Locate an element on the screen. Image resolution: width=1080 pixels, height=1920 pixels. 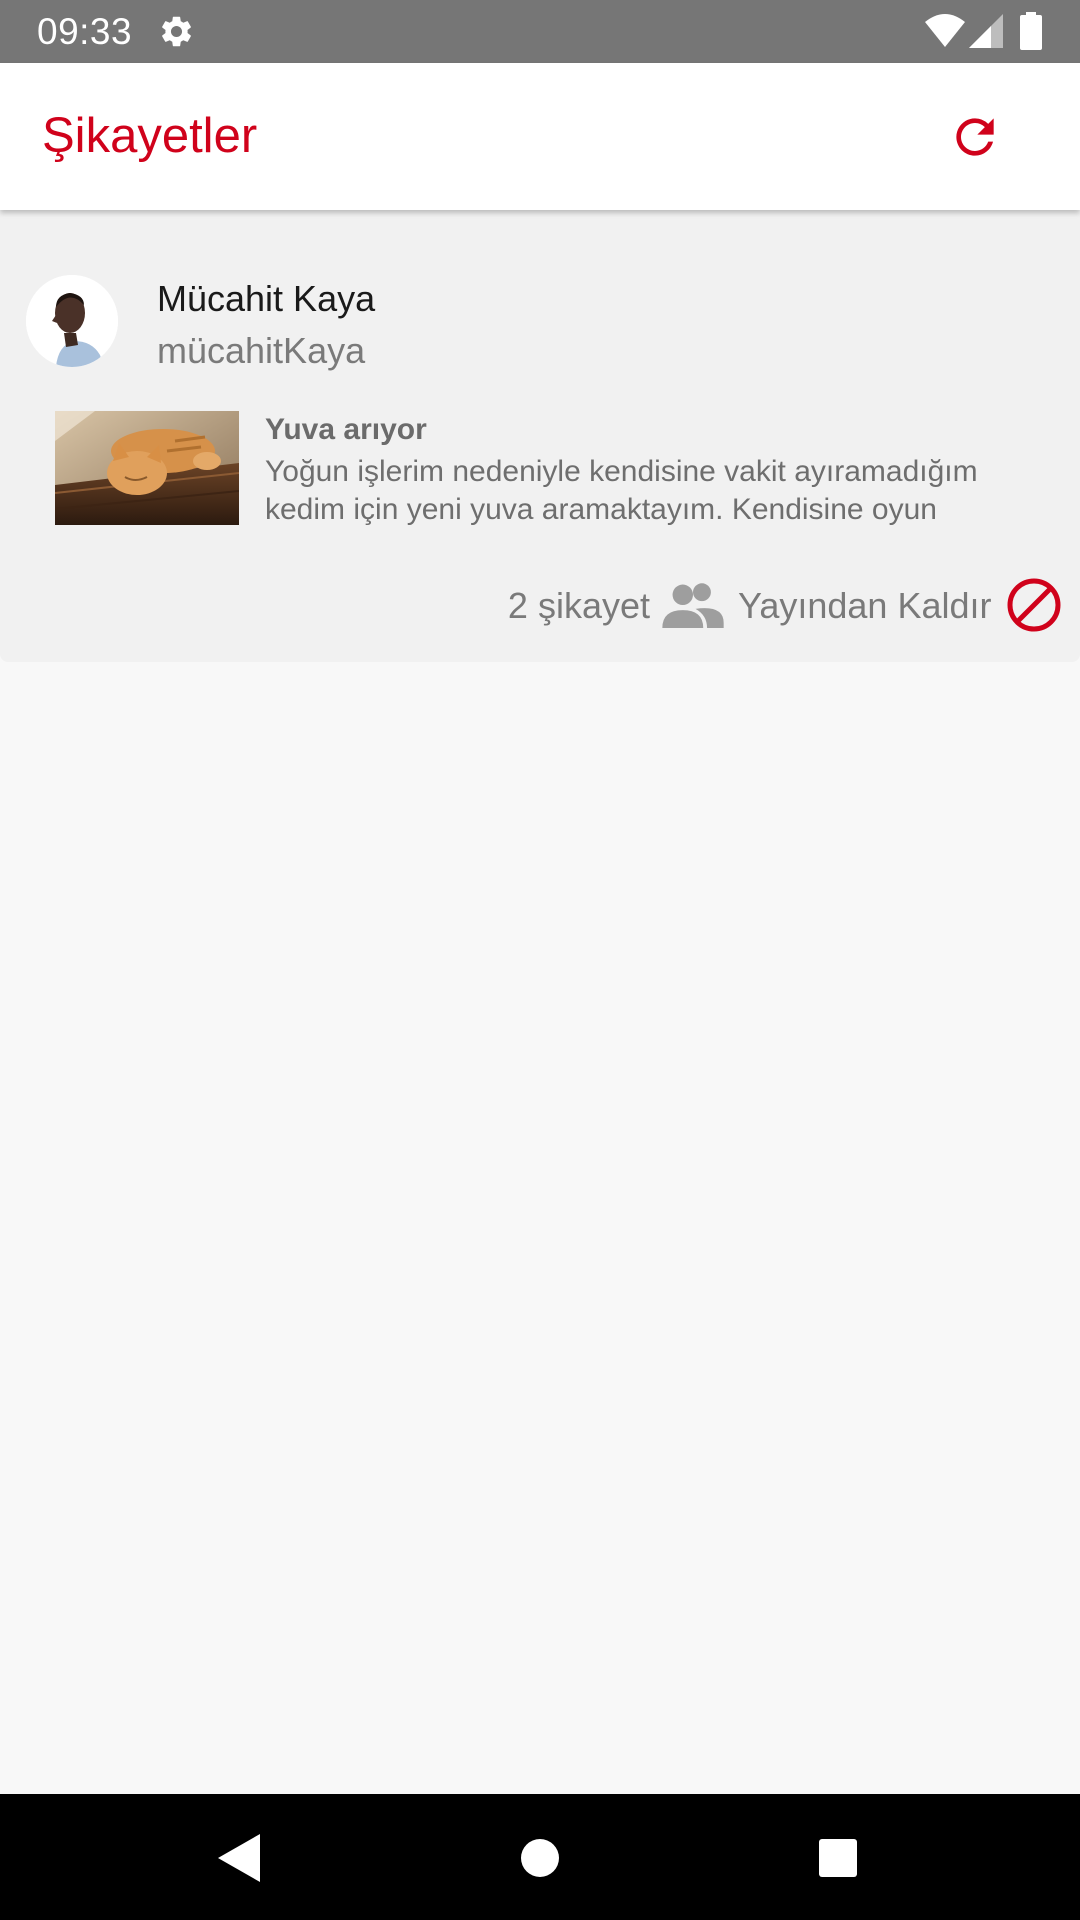
refresh-icon is located at coordinates (975, 137).